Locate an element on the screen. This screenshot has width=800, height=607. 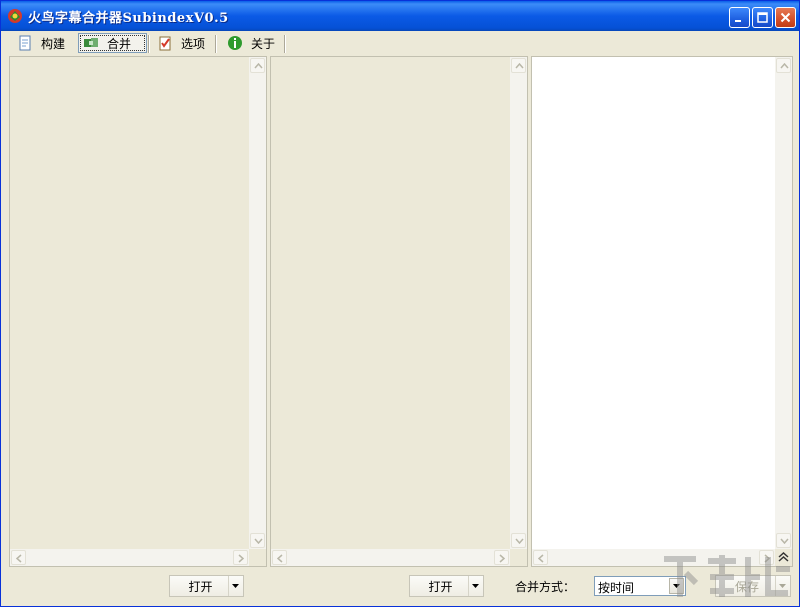
open-left-button: 打开 is located at coordinates (206, 586).